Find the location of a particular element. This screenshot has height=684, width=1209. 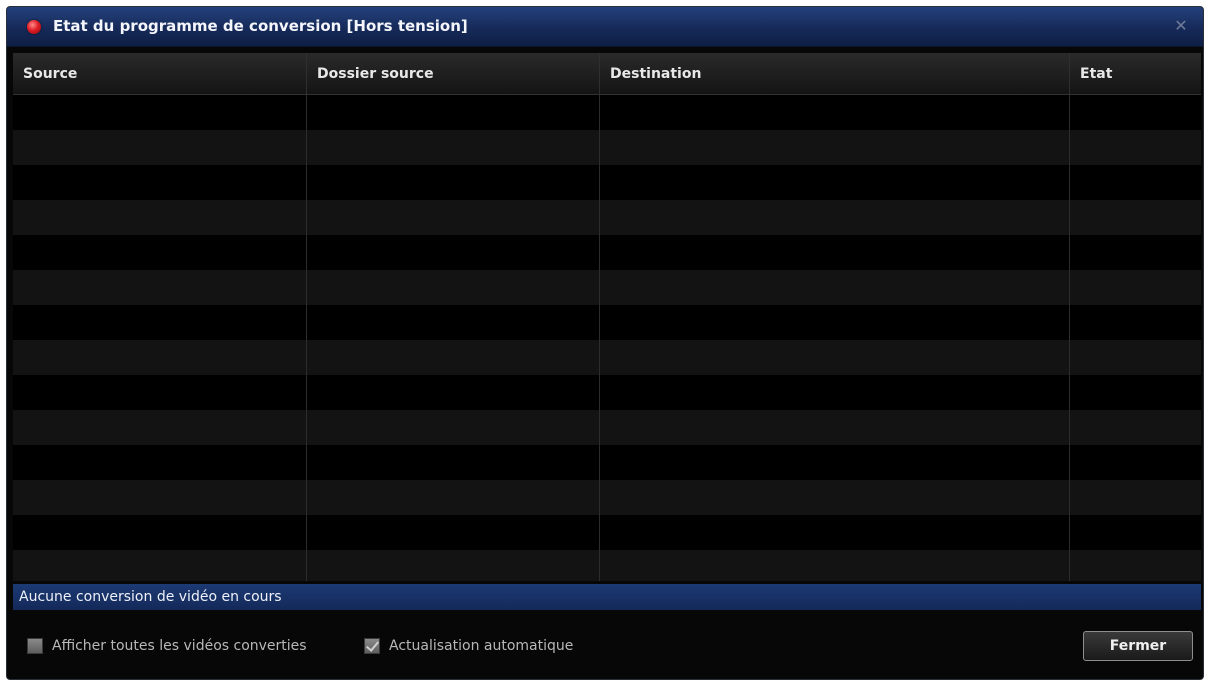

column-header-destination: Destination is located at coordinates (835, 74).